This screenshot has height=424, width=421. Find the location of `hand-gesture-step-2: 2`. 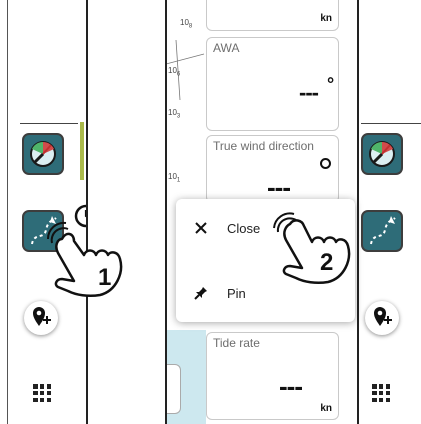

hand-gesture-step-2: 2 is located at coordinates (312, 248).